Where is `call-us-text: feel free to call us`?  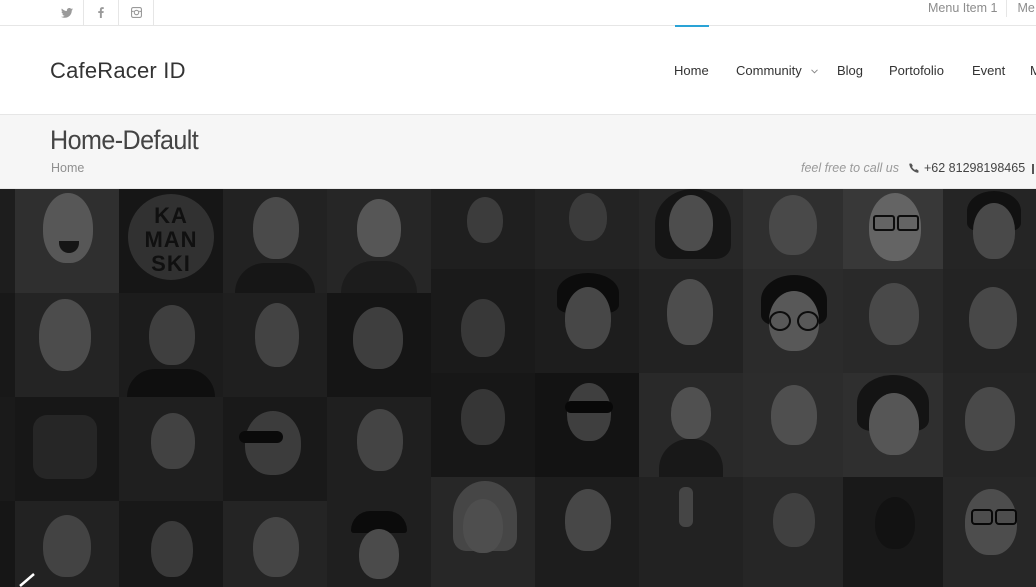
call-us-text: feel free to call us is located at coordinates (850, 168).